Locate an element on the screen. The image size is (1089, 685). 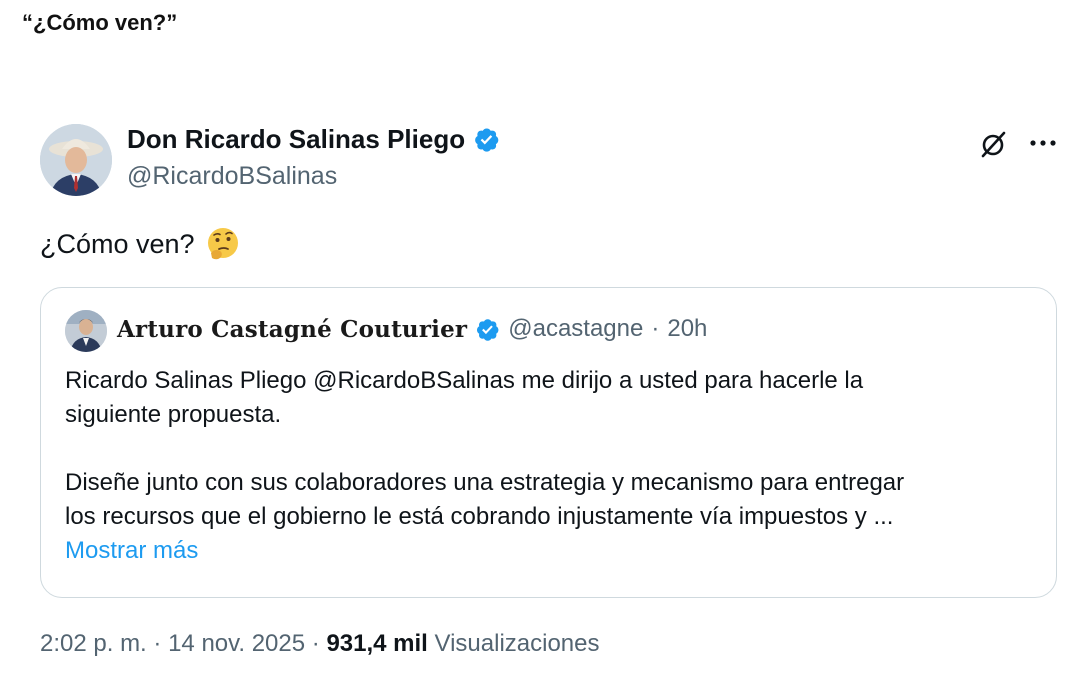
avatar-image is located at coordinates (76, 160).